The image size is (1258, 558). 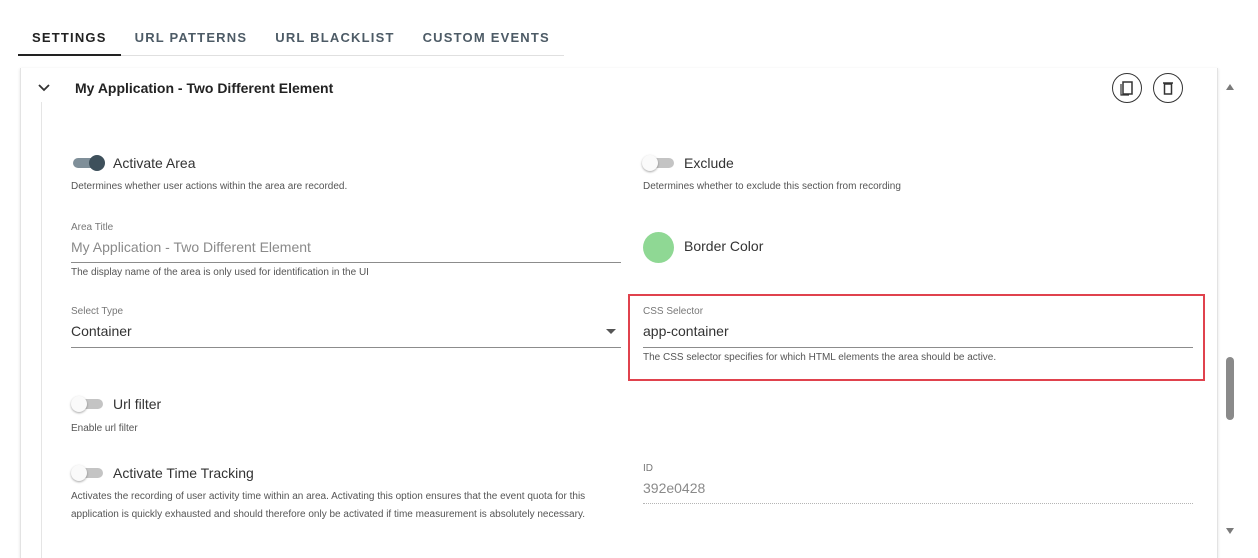 I want to click on activate-area-toggle, so click(x=88, y=163).